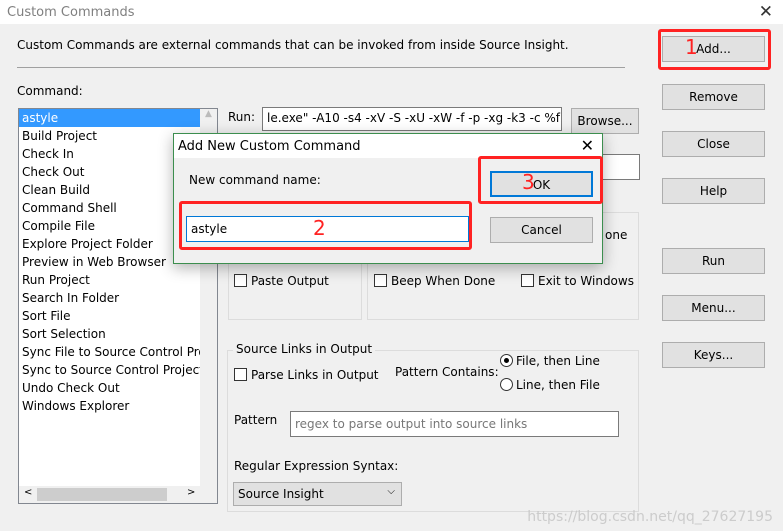 This screenshot has height=531, width=783. Describe the element at coordinates (315, 375) in the screenshot. I see `parse-links-label: Parse Links in Output` at that location.